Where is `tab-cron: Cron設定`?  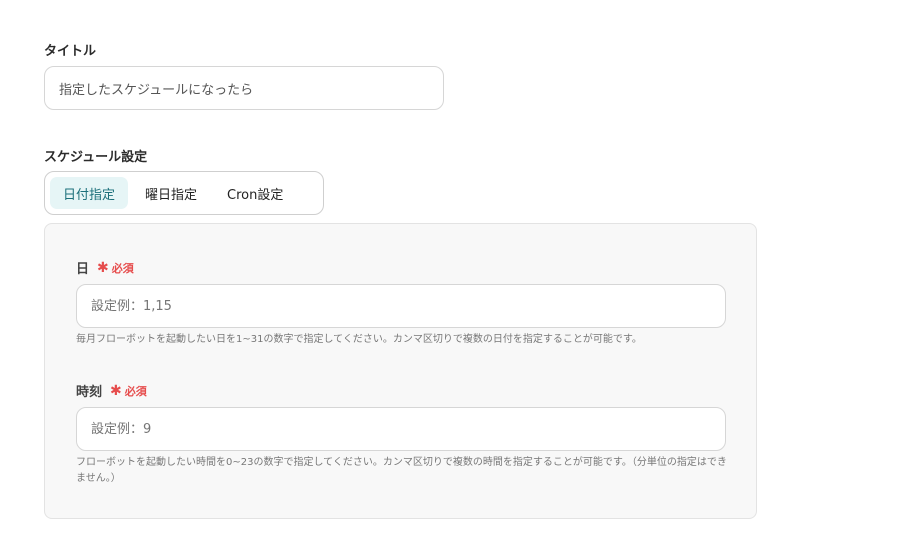 tab-cron: Cron設定 is located at coordinates (255, 193).